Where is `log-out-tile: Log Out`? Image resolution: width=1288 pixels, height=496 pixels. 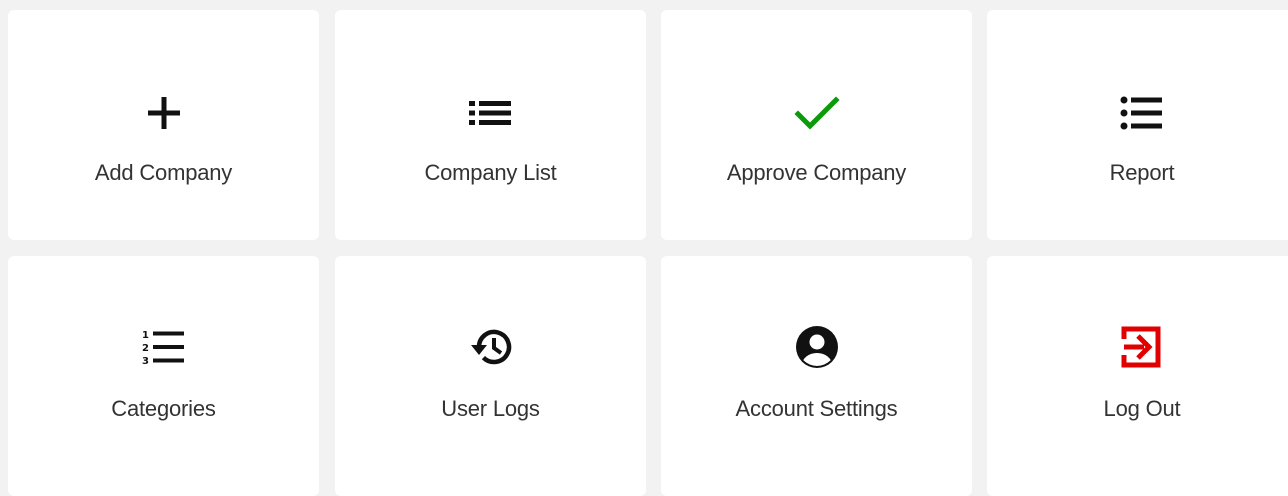 log-out-tile: Log Out is located at coordinates (1137, 376).